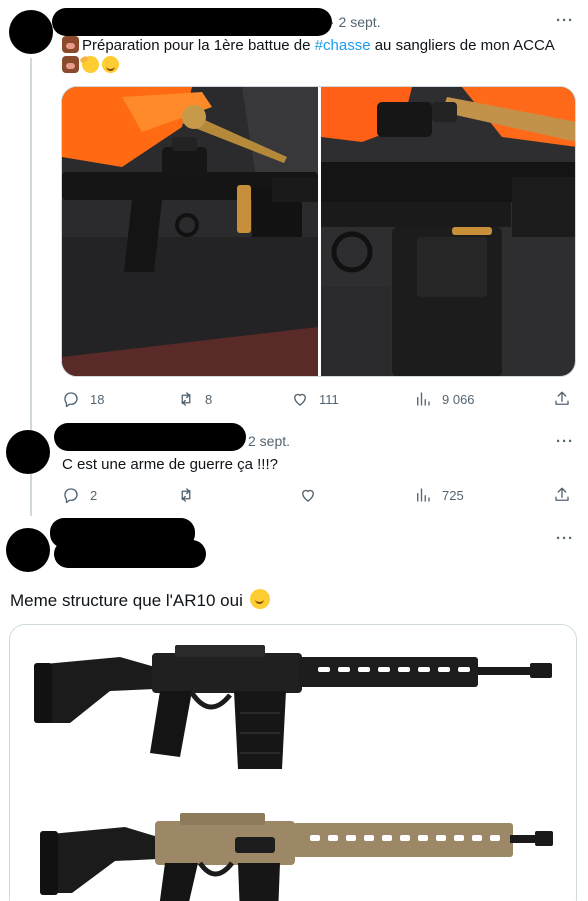  I want to click on reply-count: 18, so click(97, 399).